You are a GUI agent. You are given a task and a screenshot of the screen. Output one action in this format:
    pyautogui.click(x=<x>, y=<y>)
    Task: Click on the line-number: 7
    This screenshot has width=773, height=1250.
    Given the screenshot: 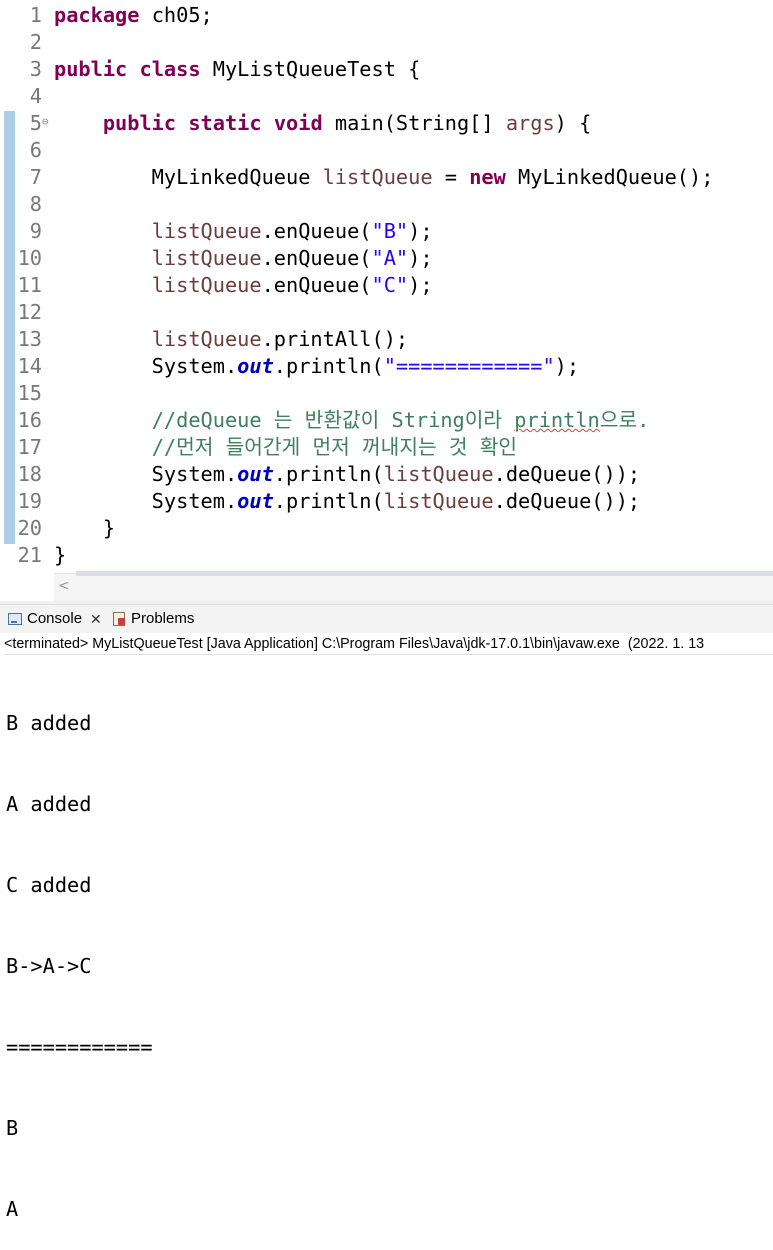 What is the action you would take?
    pyautogui.click(x=35, y=177)
    